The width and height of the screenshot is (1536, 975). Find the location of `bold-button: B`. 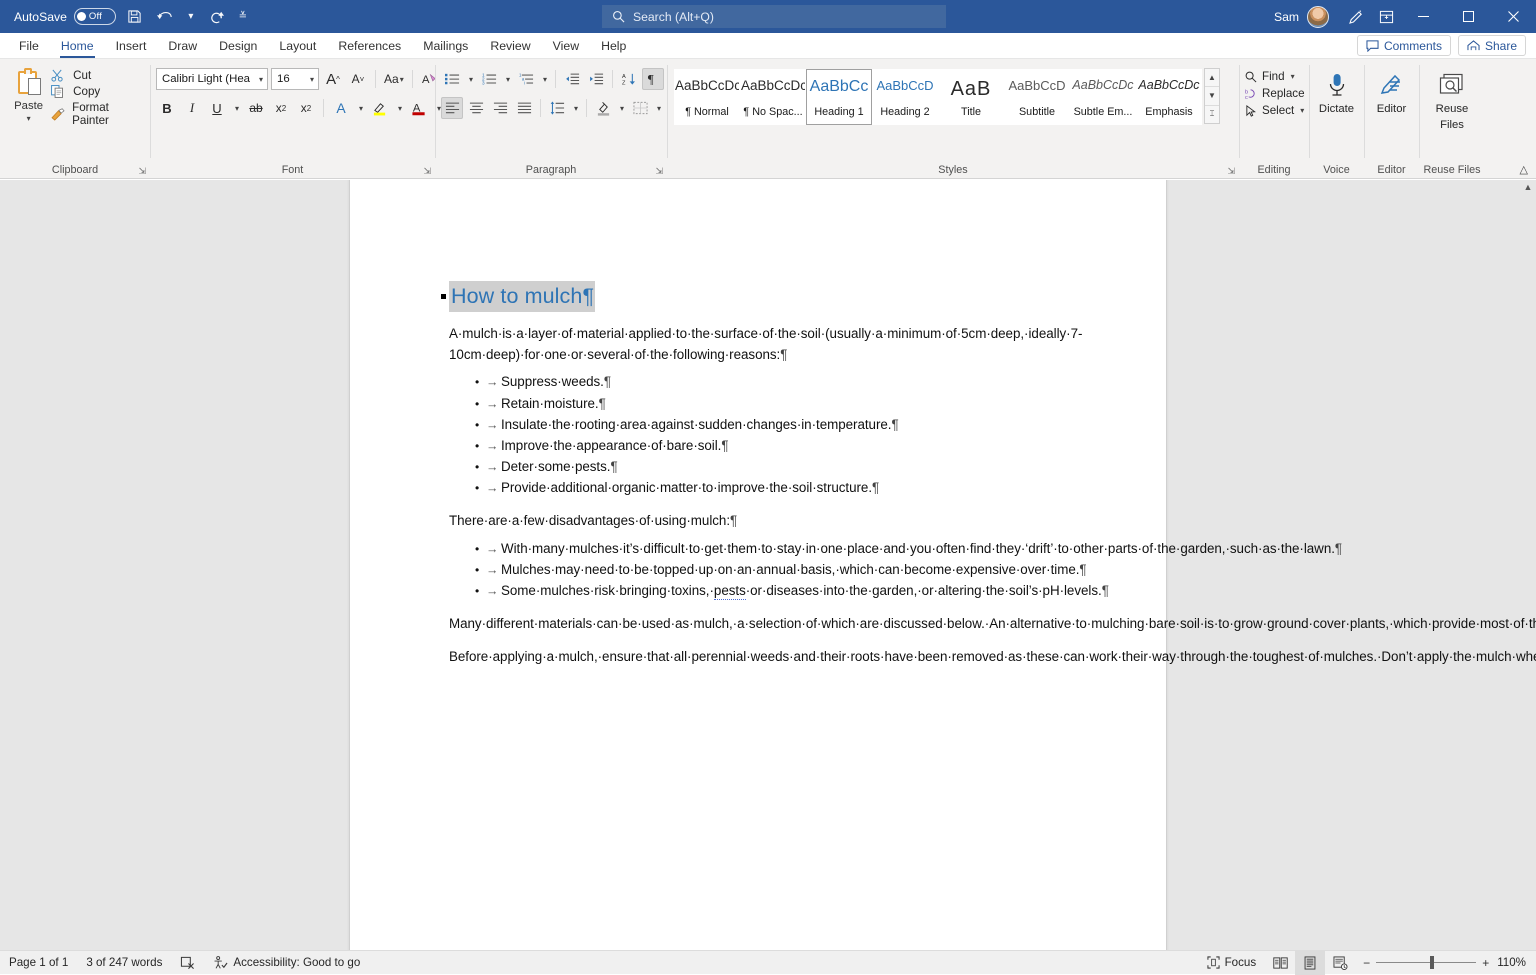

bold-button: B is located at coordinates (167, 108).